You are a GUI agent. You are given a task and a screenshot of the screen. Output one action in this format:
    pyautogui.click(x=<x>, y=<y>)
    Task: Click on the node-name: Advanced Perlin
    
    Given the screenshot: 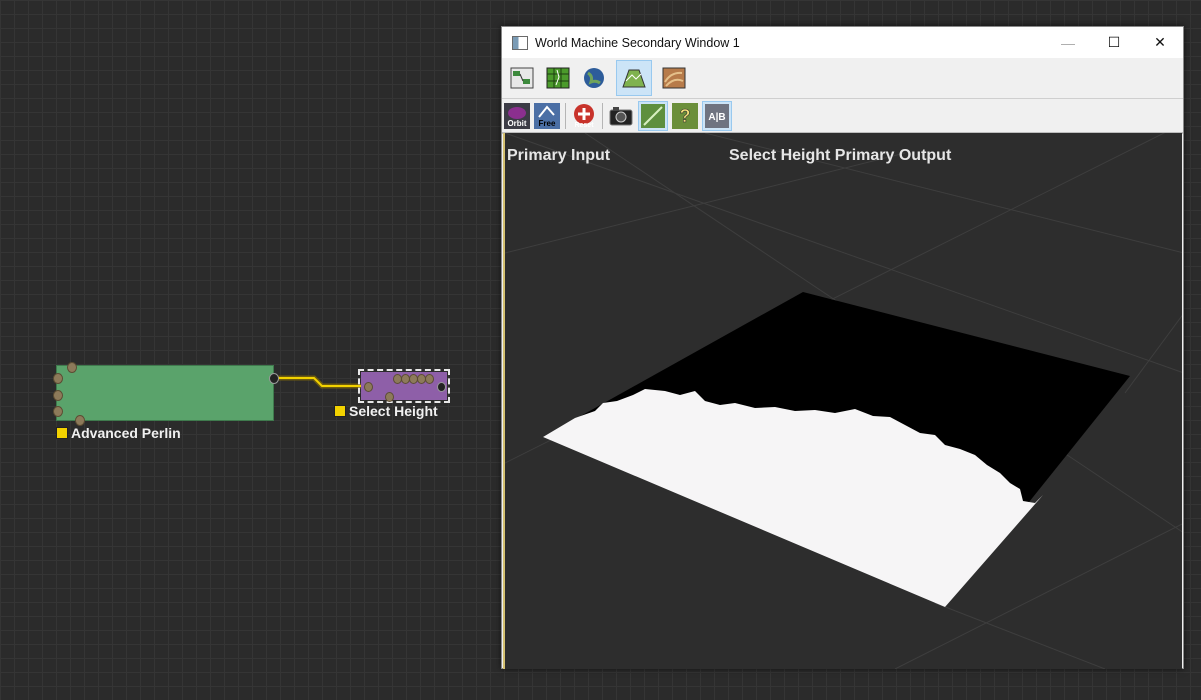 What is the action you would take?
    pyautogui.click(x=126, y=433)
    